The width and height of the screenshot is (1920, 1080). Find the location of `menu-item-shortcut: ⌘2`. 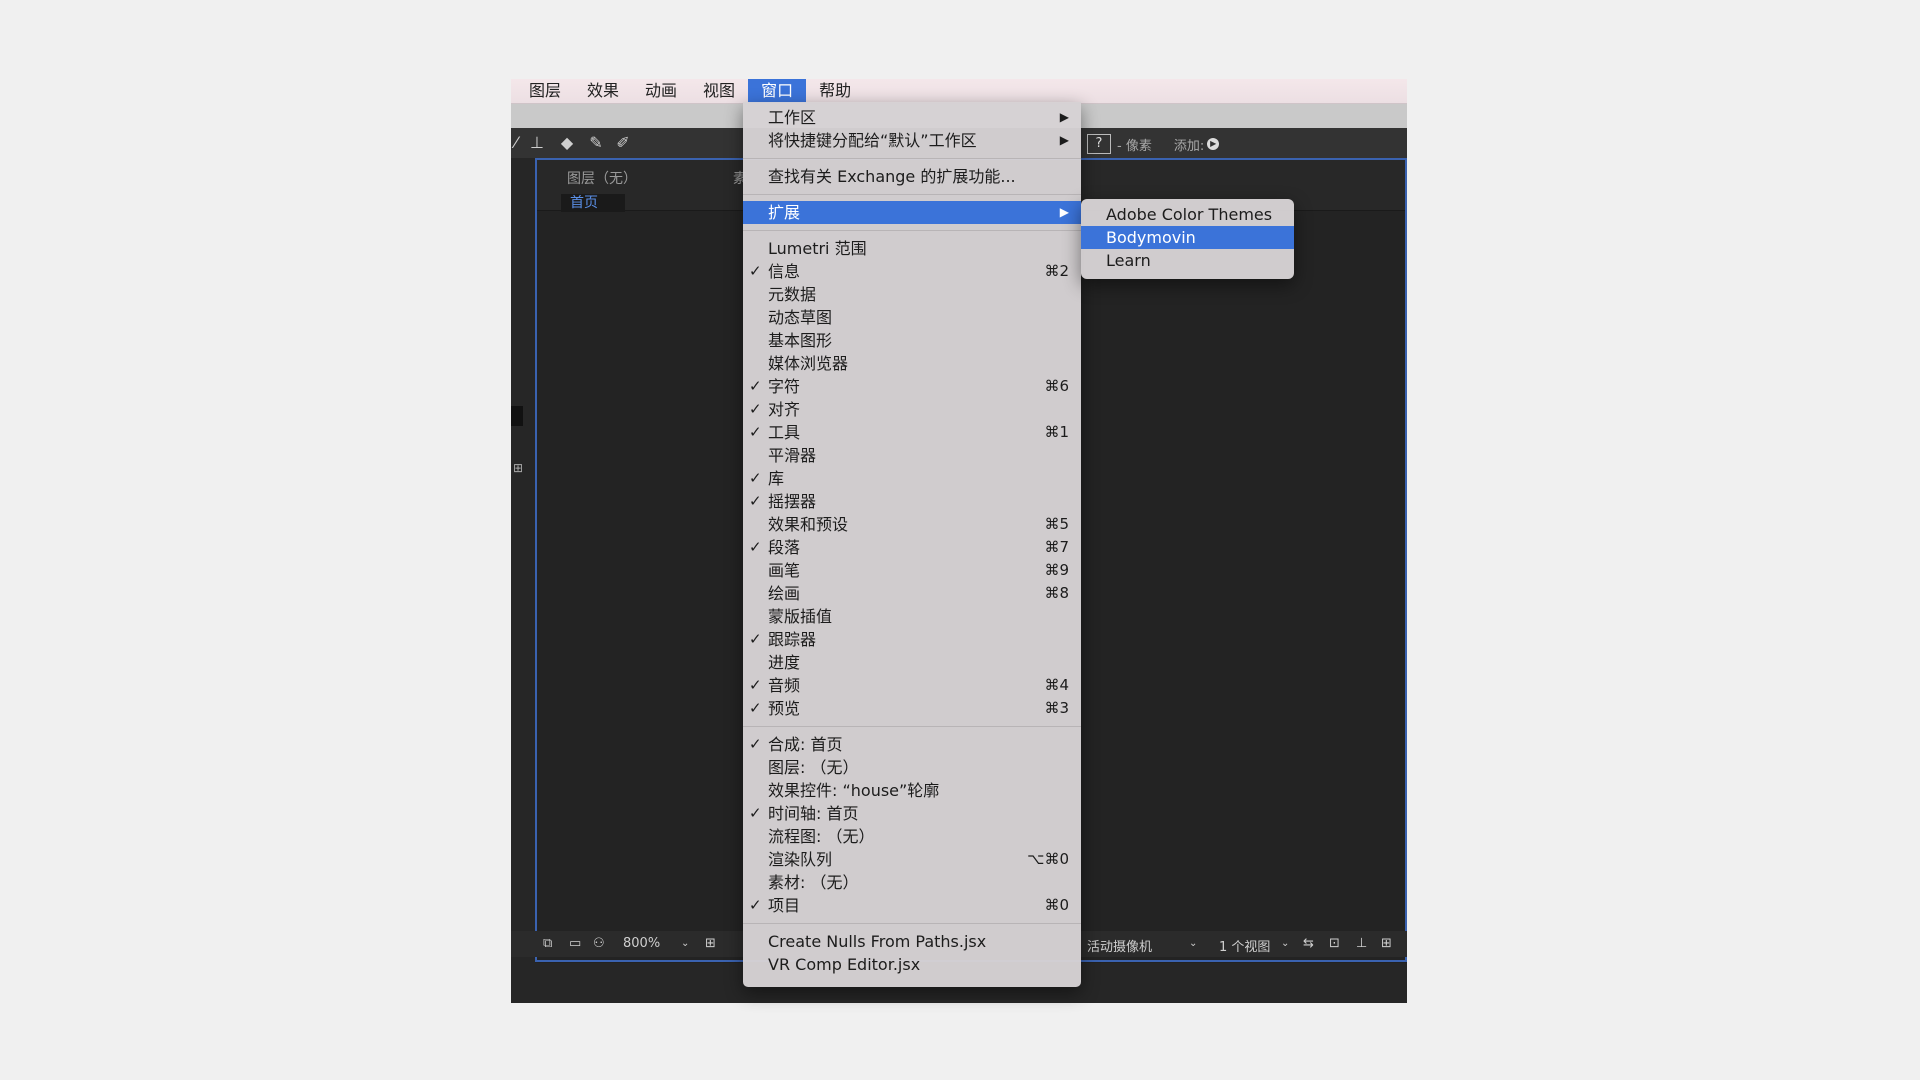

menu-item-shortcut: ⌘2 is located at coordinates (1056, 271).